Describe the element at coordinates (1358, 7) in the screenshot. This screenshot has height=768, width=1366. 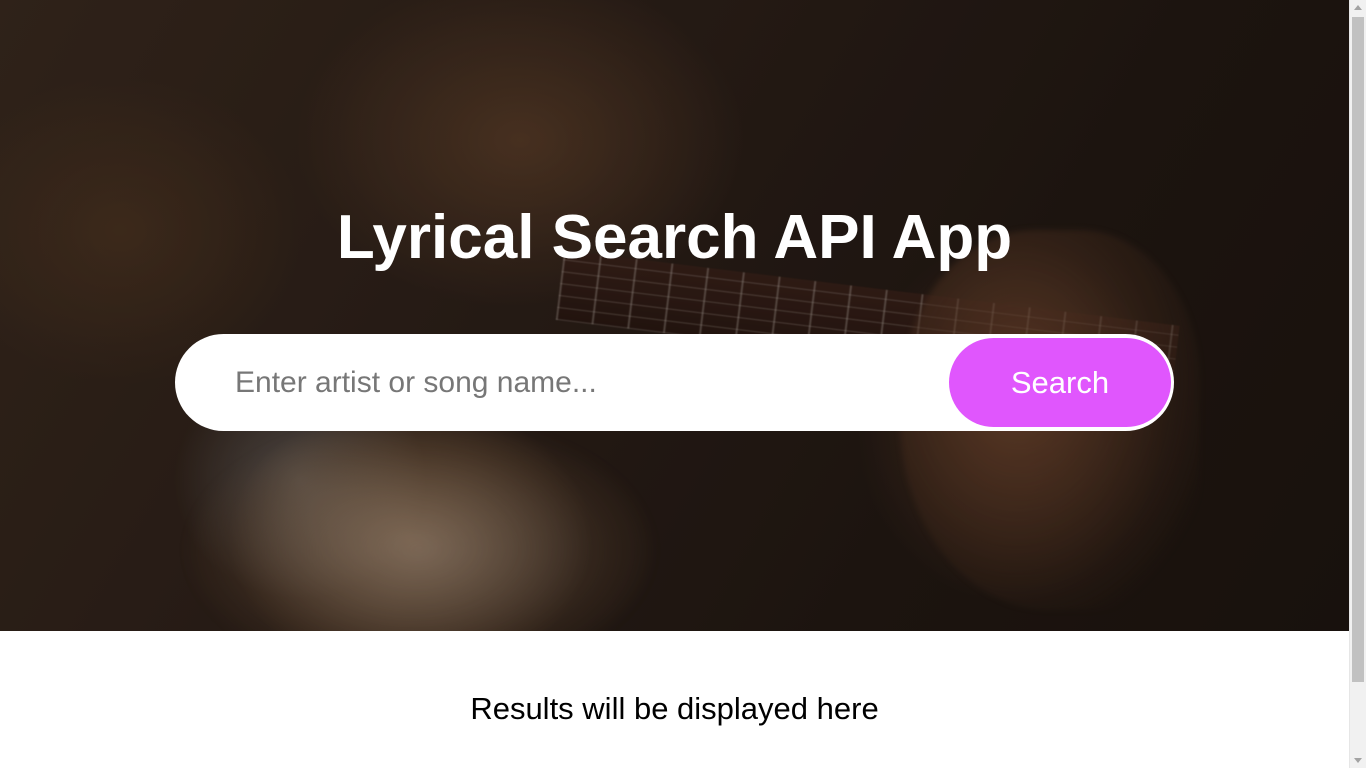
I see `scroll-up-arrow-icon` at that location.